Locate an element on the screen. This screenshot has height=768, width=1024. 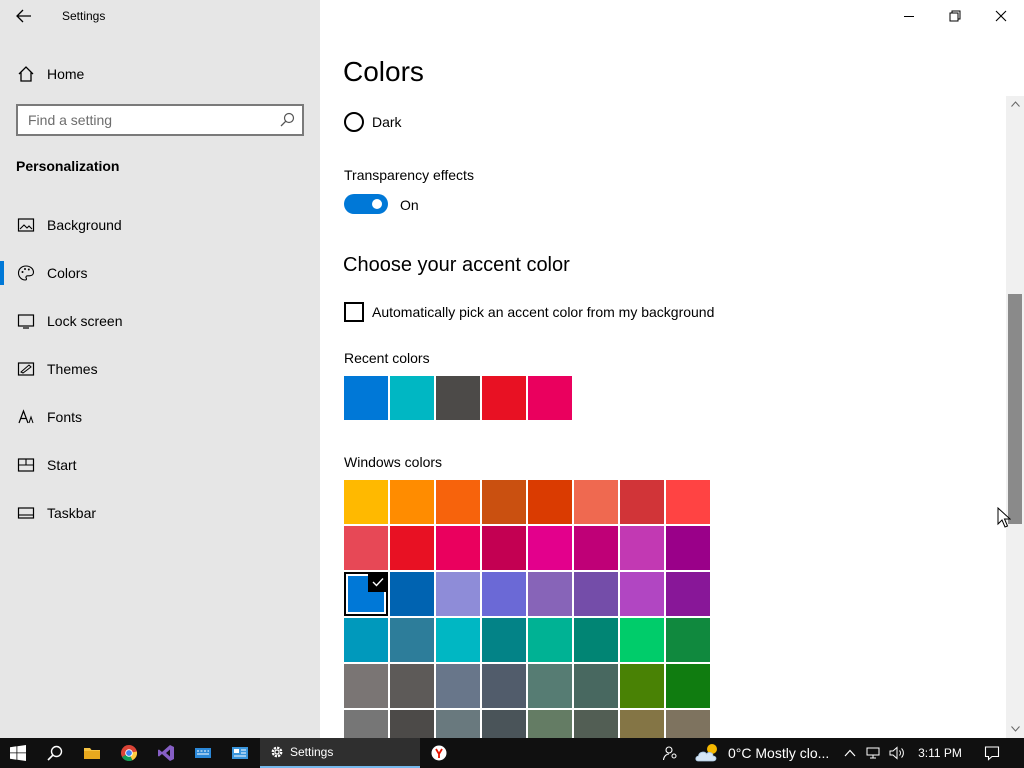
sidebar-item-label: Themes is located at coordinates (72, 369).